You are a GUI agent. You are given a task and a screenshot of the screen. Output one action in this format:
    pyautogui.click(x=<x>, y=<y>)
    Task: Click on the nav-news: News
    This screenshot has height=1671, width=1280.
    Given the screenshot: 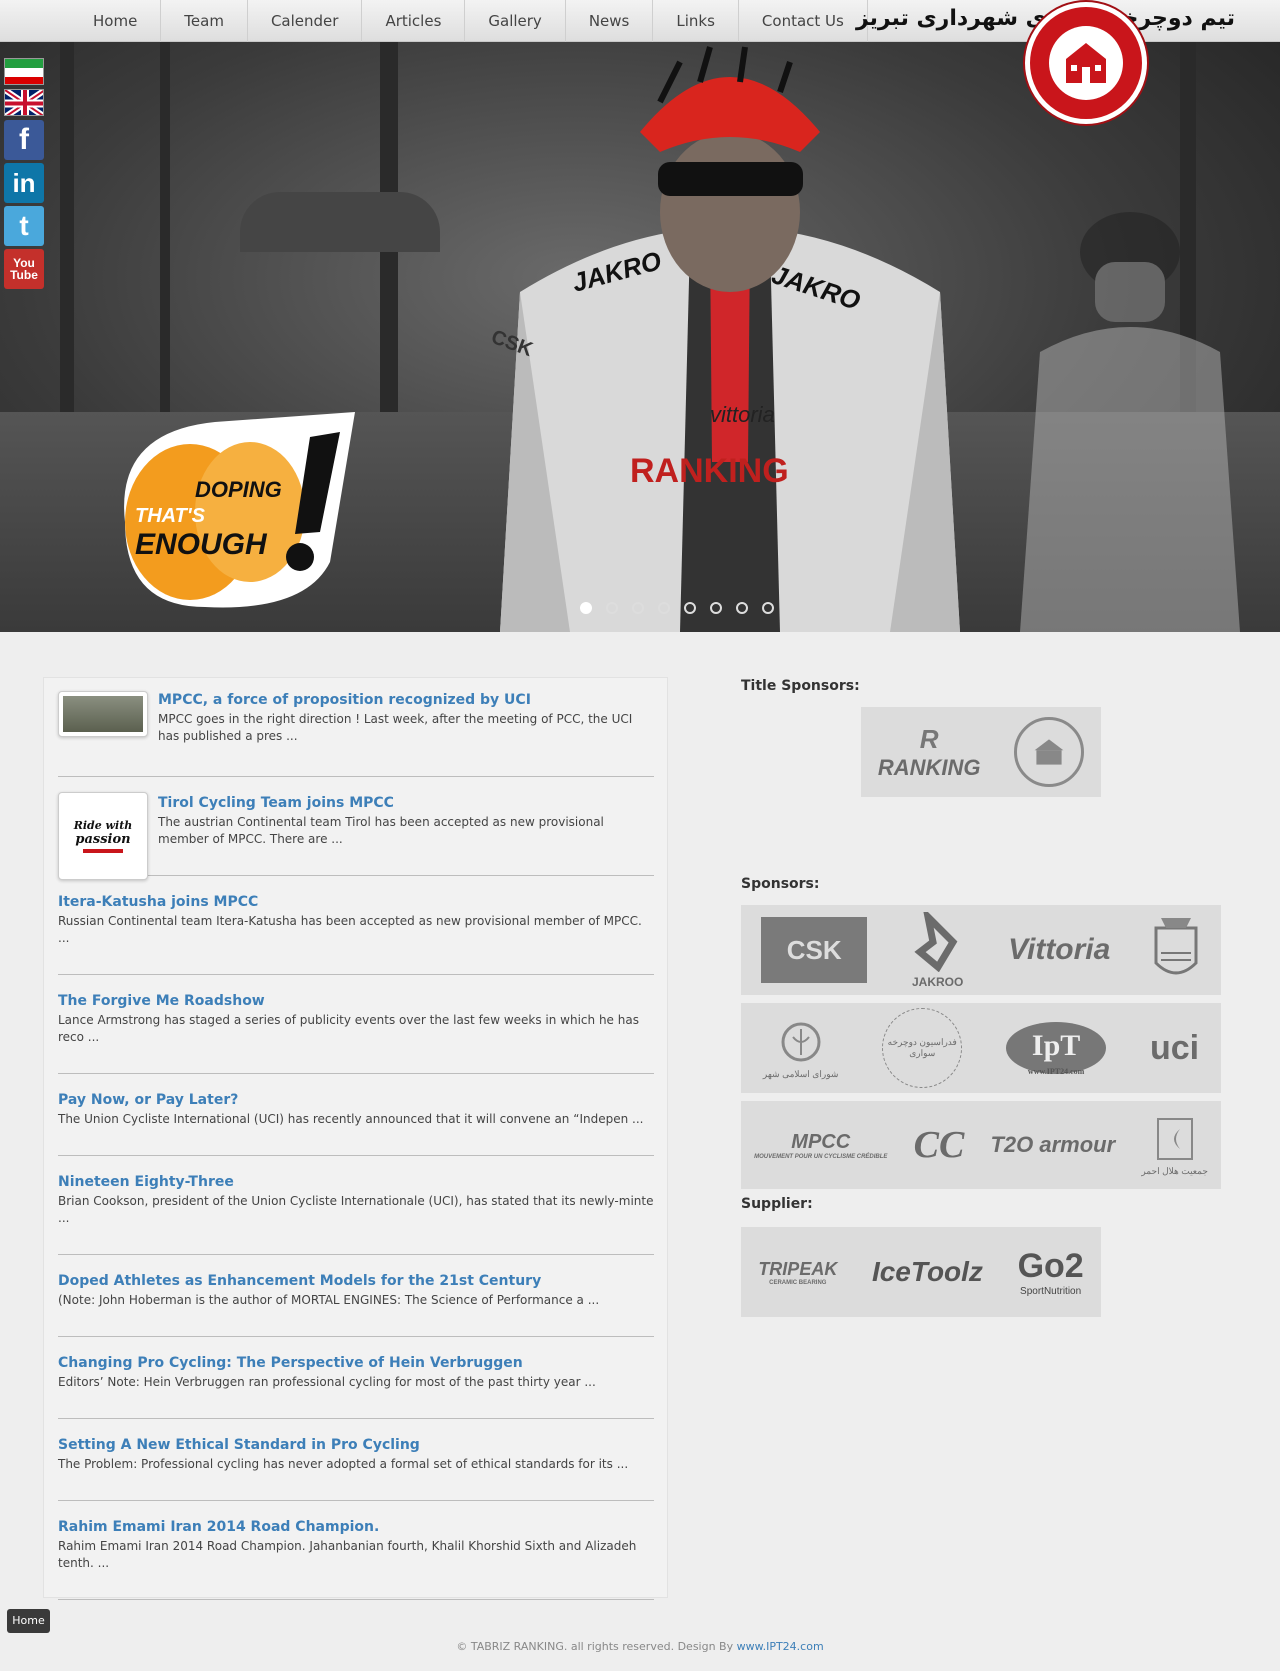 What is the action you would take?
    pyautogui.click(x=610, y=21)
    